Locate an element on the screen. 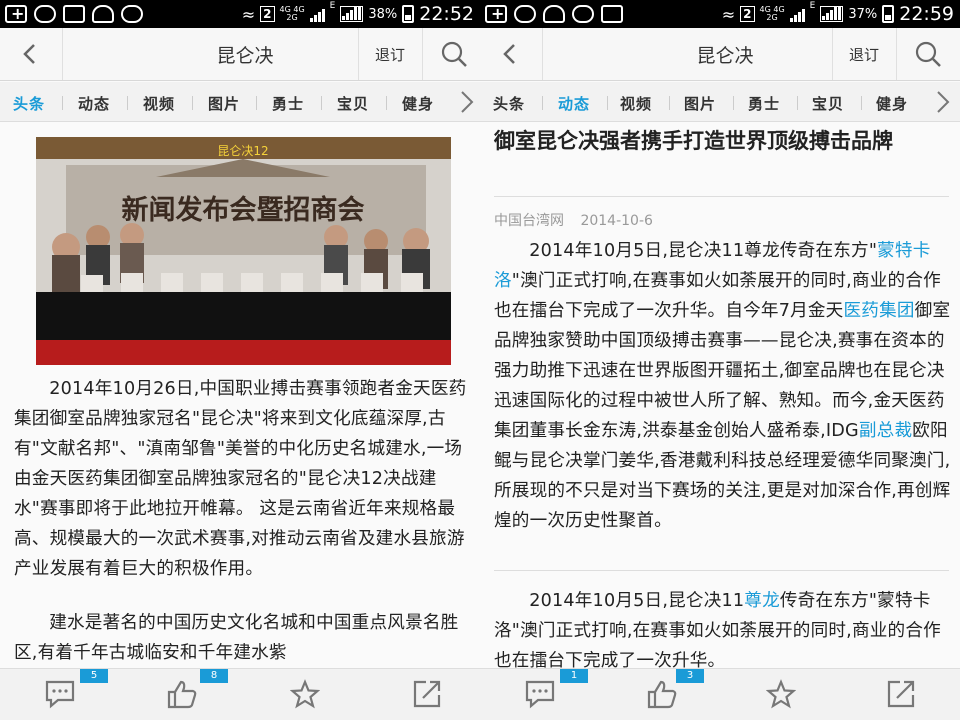  clock: 22:59 is located at coordinates (926, 14).